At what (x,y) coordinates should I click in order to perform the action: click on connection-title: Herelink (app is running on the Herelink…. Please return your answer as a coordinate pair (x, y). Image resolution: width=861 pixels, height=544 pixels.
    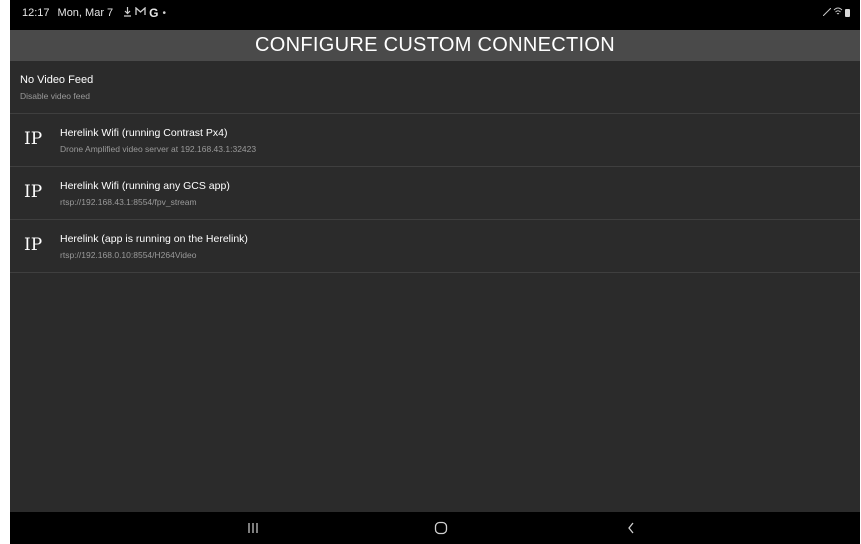
    Looking at the image, I should click on (154, 239).